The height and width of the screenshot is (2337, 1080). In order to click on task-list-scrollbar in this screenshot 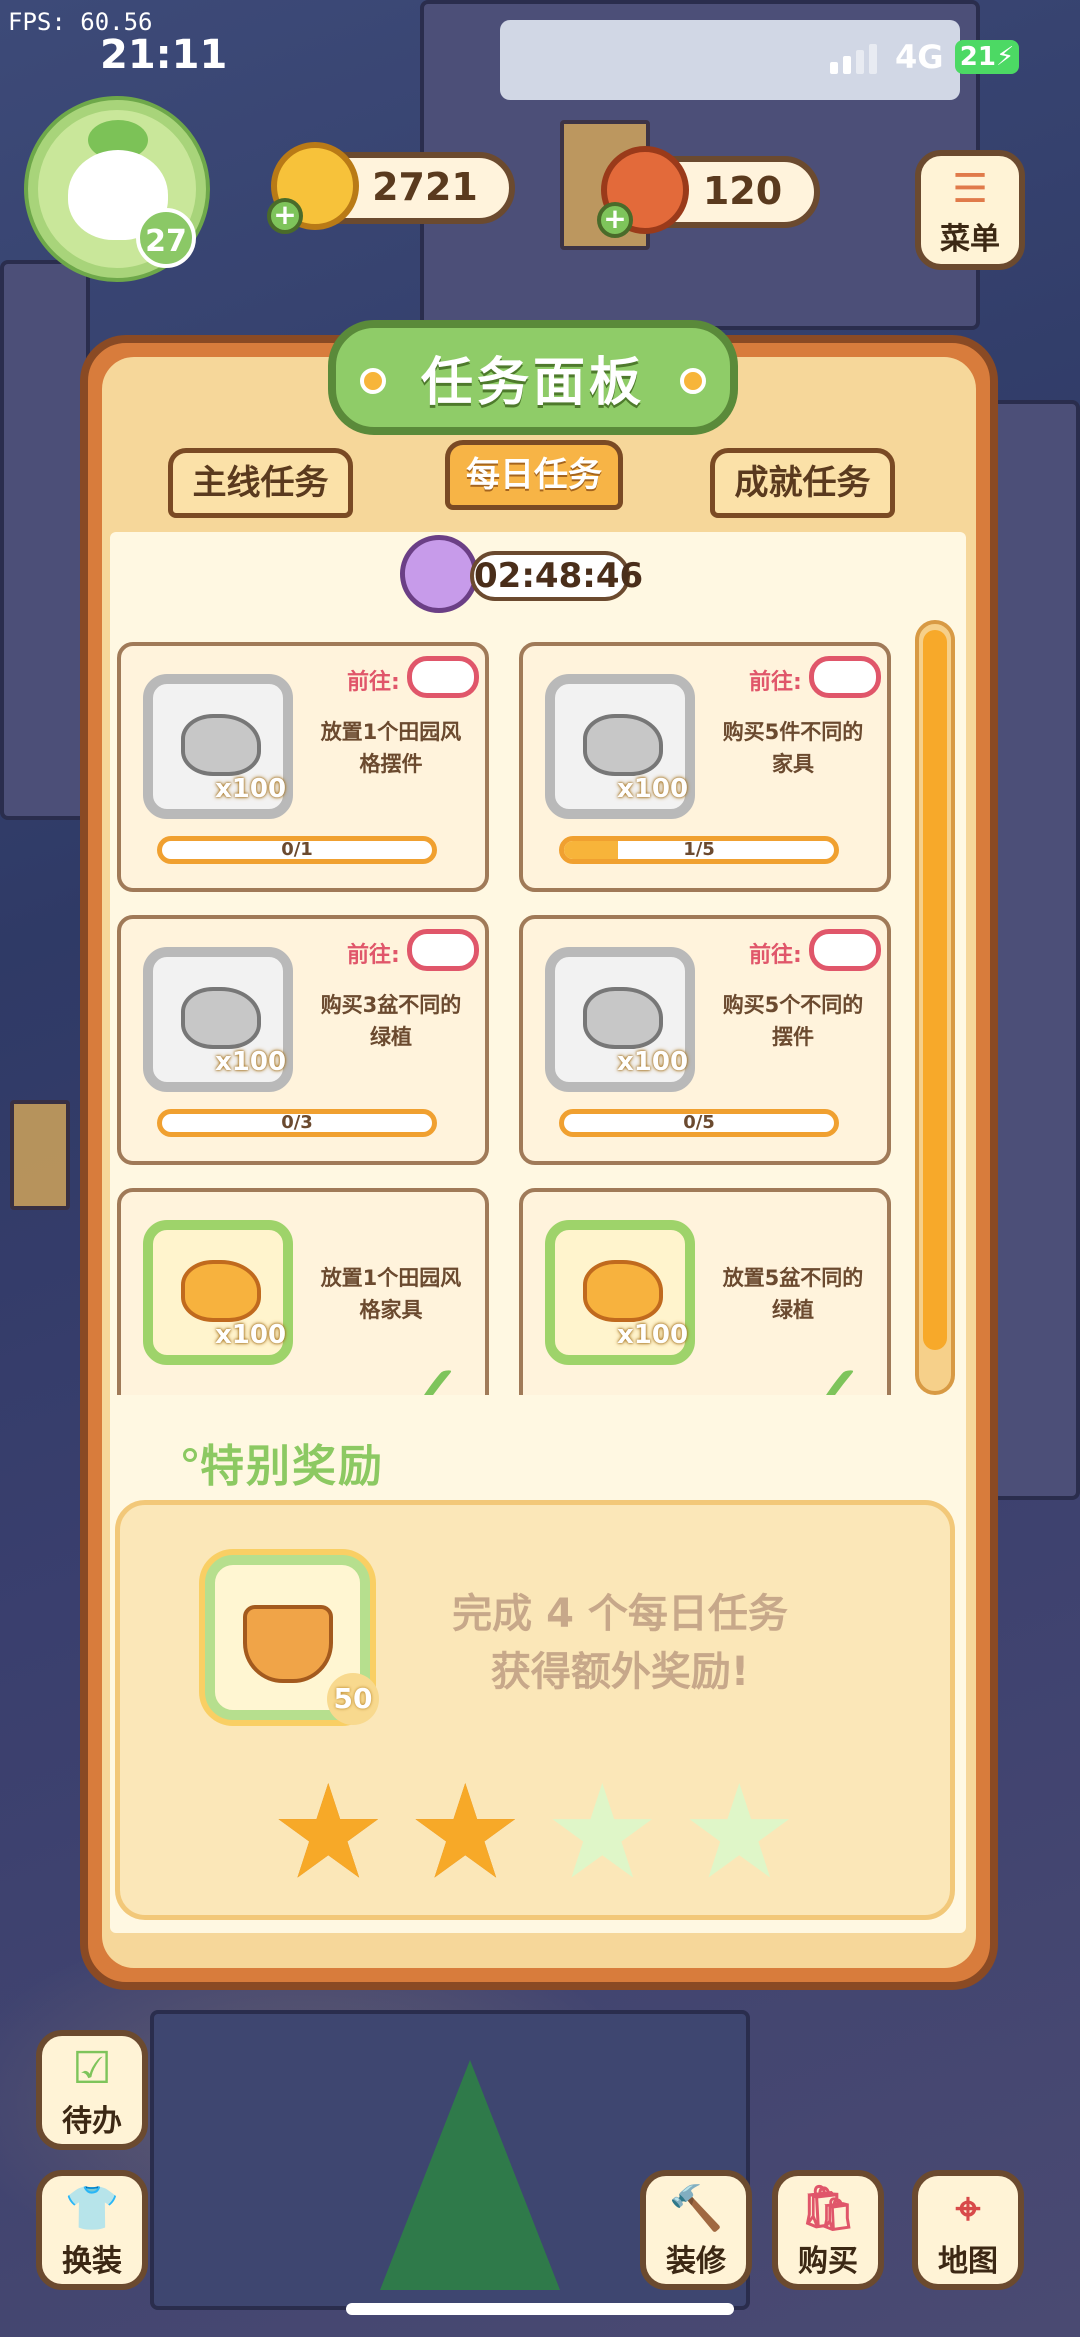, I will do `click(935, 1007)`.